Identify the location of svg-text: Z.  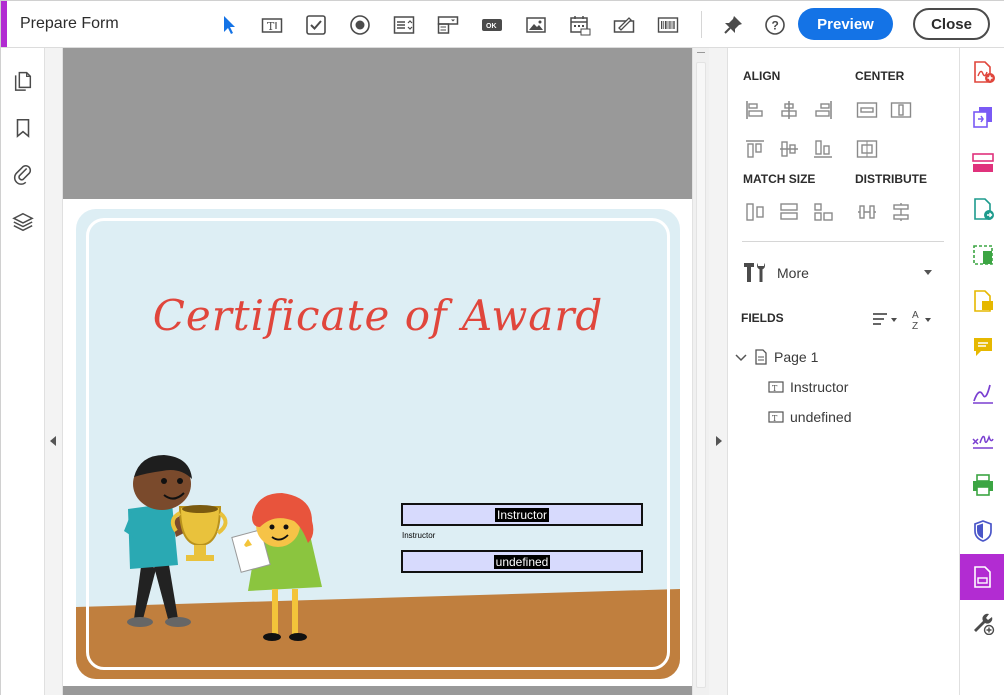
(915, 325).